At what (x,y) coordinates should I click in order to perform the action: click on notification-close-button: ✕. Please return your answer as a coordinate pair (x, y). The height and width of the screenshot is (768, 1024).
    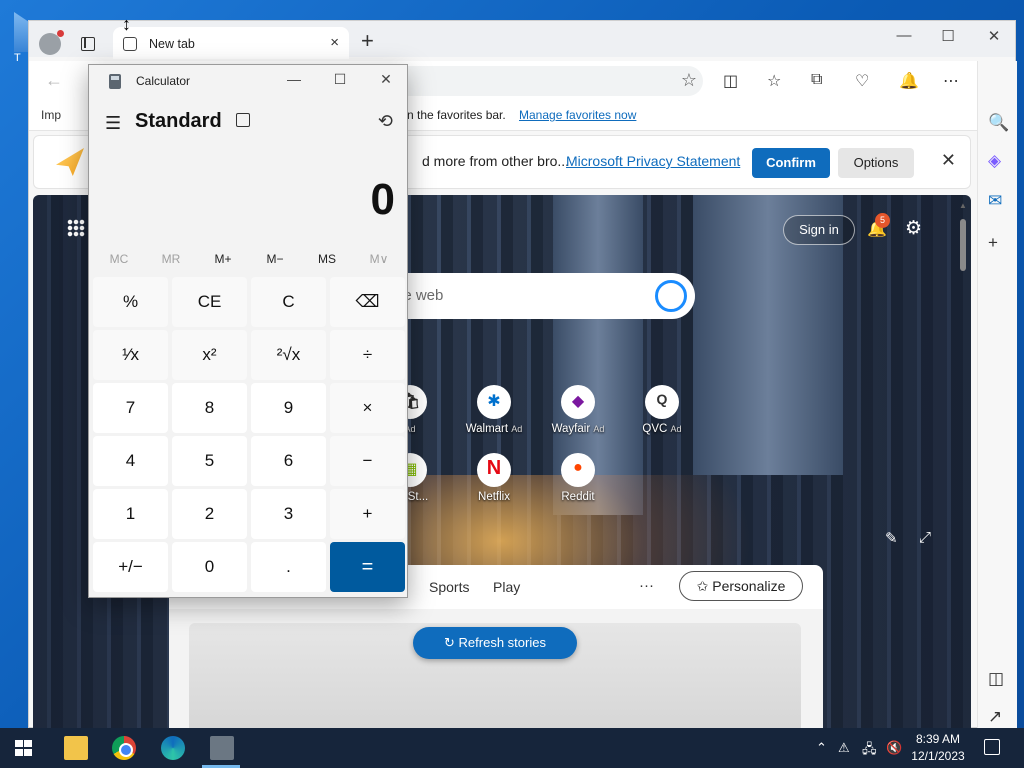
    Looking at the image, I should click on (948, 160).